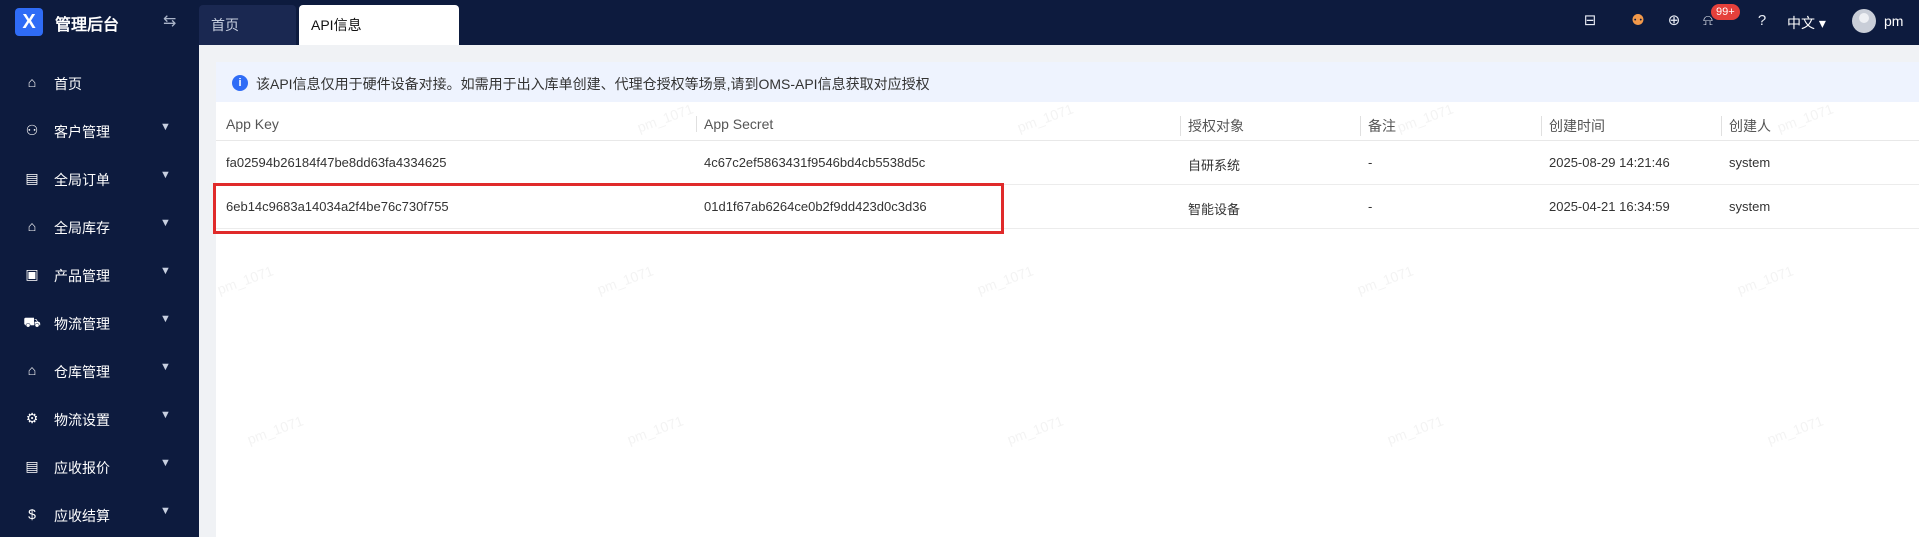 The height and width of the screenshot is (537, 1919). What do you see at coordinates (1801, 23) in the screenshot?
I see `language-label: 中文` at bounding box center [1801, 23].